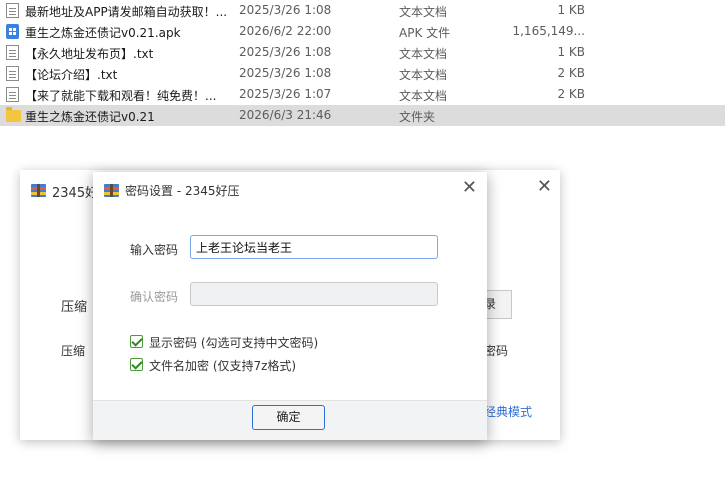 This screenshot has height=496, width=725. Describe the element at coordinates (136, 341) in the screenshot. I see `show-password-checkbox` at that location.